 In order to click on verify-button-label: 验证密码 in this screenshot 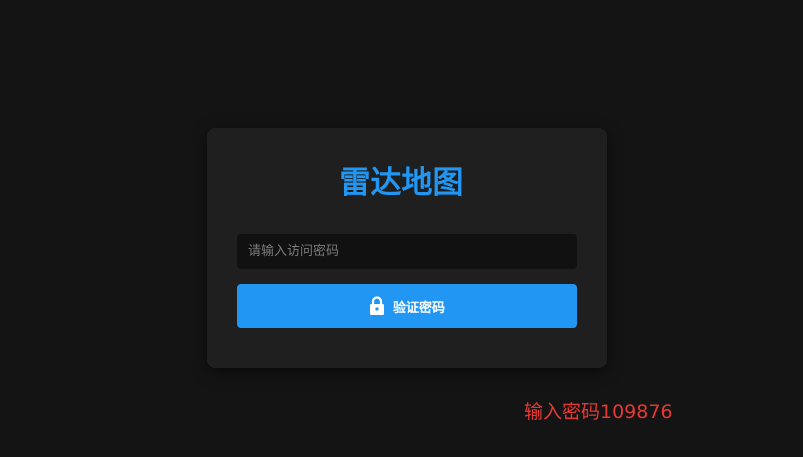, I will do `click(418, 308)`.